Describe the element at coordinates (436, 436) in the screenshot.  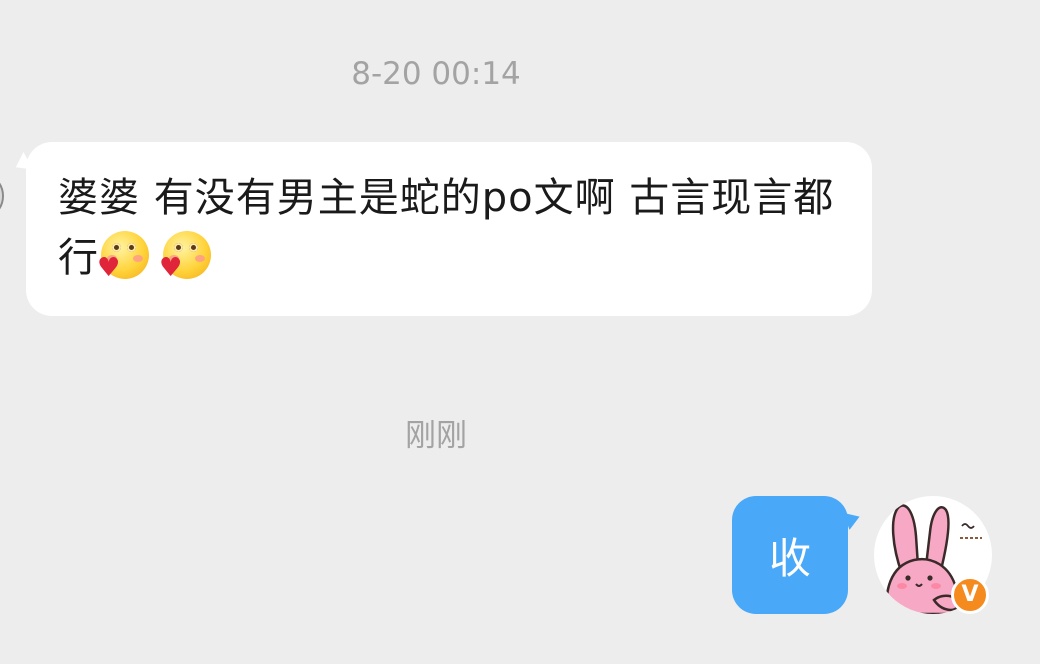
I see `timestamp-divider: 刚刚` at that location.